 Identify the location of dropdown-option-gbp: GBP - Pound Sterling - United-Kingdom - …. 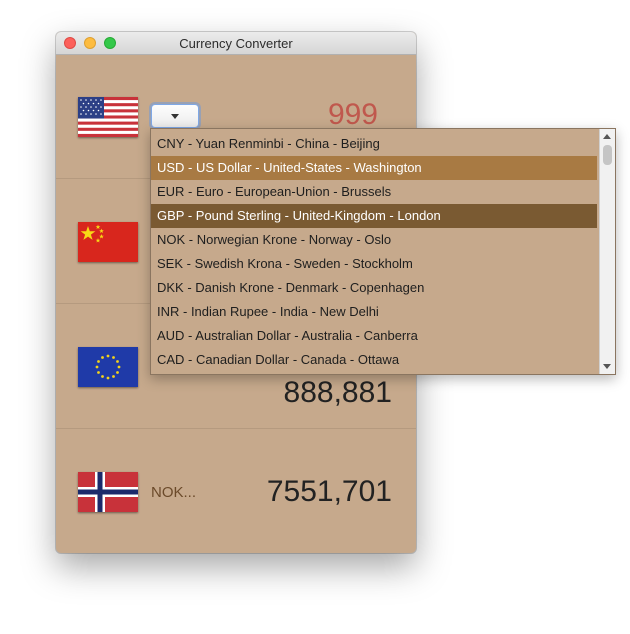
(374, 216).